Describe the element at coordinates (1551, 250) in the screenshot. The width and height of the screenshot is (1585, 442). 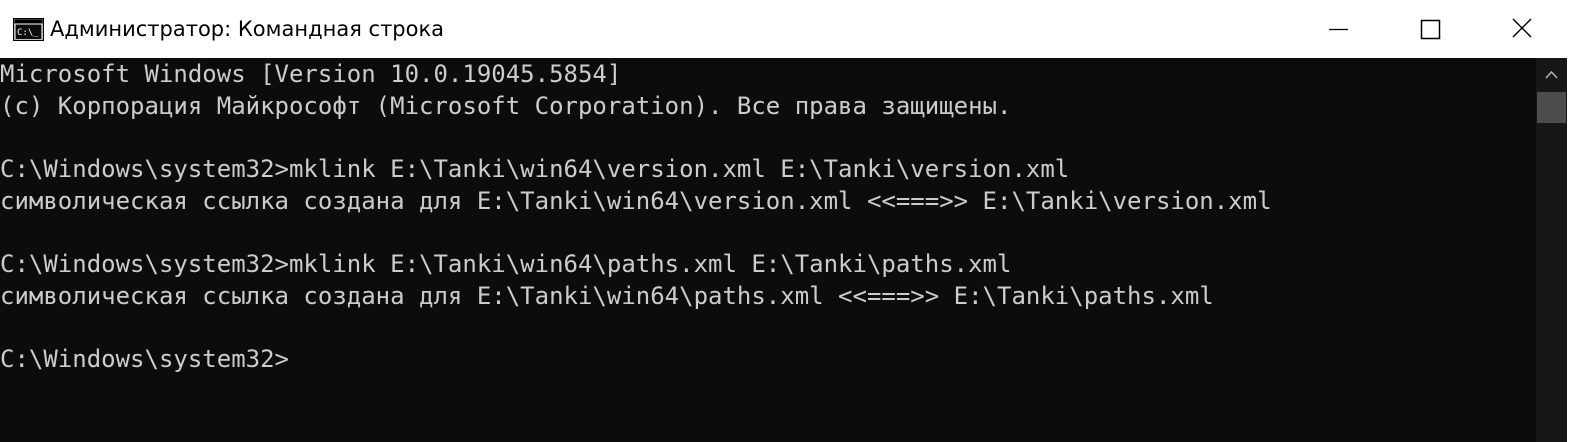
I see `vertical-scrollbar` at that location.